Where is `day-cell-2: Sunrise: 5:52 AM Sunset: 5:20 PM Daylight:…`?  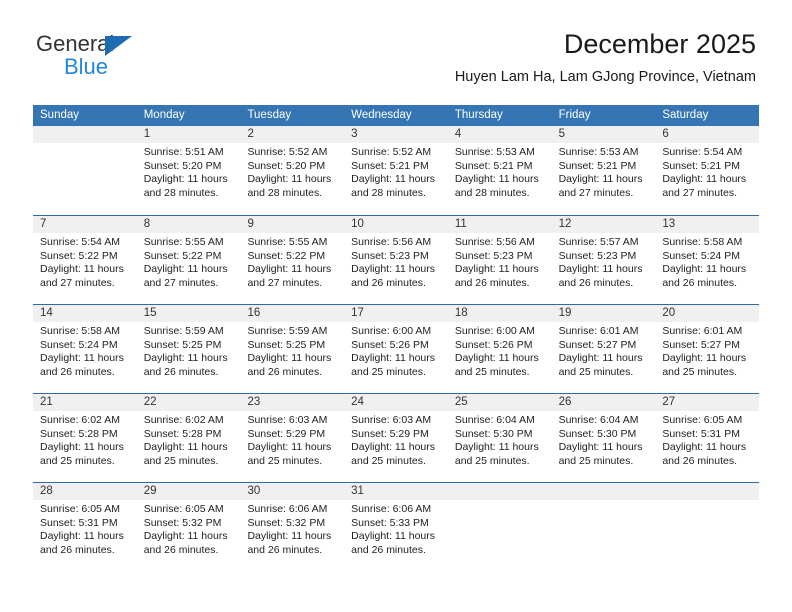 day-cell-2: Sunrise: 5:52 AM Sunset: 5:20 PM Daylight:… is located at coordinates (292, 171).